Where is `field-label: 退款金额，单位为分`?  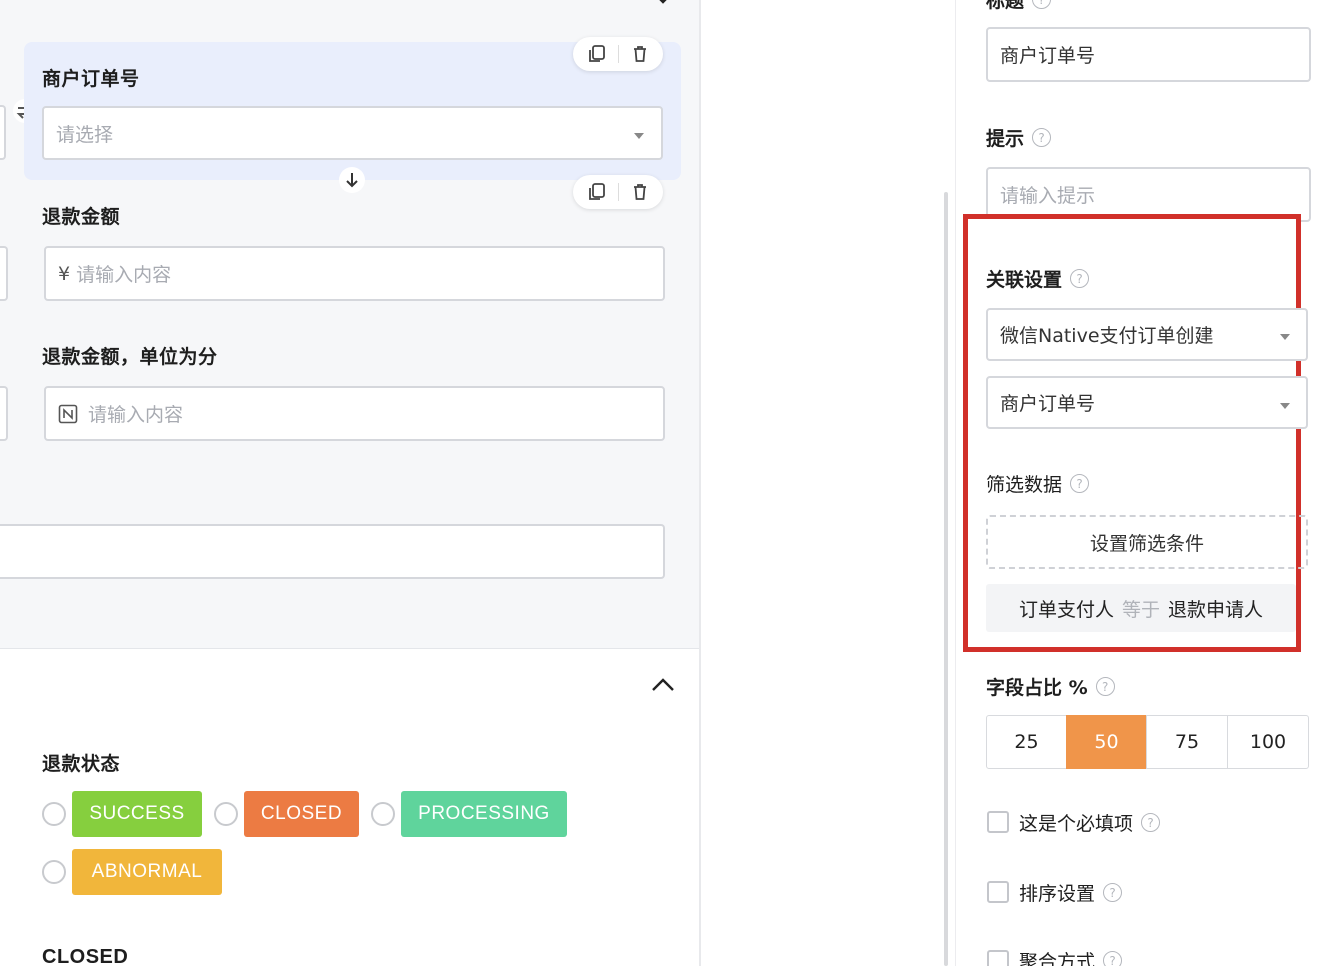 field-label: 退款金额，单位为分 is located at coordinates (130, 357).